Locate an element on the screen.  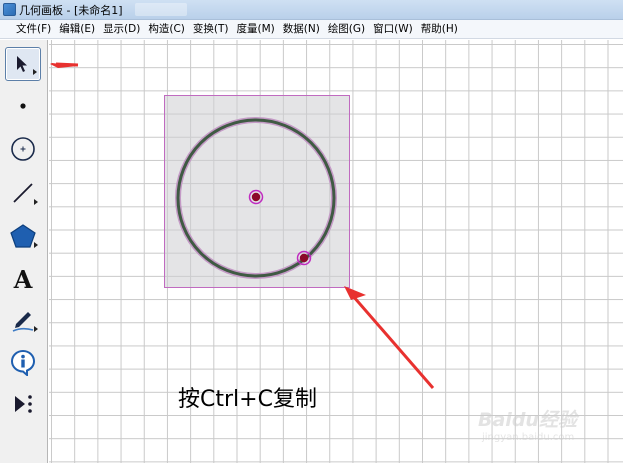
segment-icon is located at coordinates (23, 193).